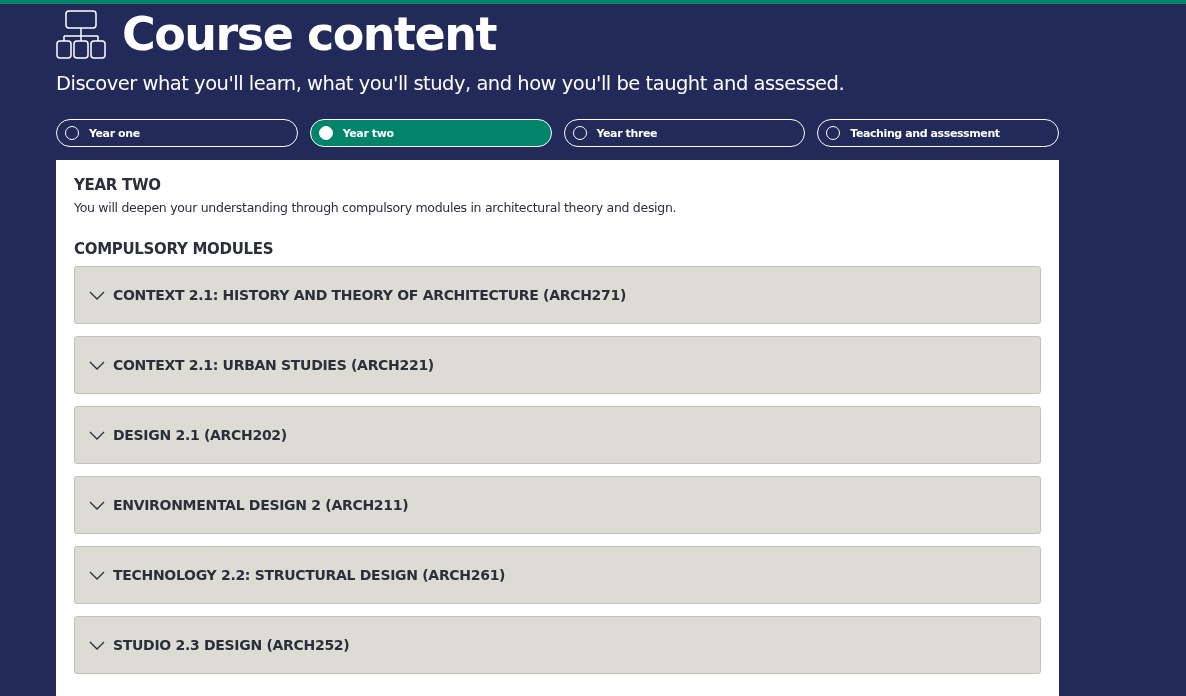 This screenshot has height=696, width=1186. Describe the element at coordinates (430, 133) in the screenshot. I see `tab: Year two` at that location.